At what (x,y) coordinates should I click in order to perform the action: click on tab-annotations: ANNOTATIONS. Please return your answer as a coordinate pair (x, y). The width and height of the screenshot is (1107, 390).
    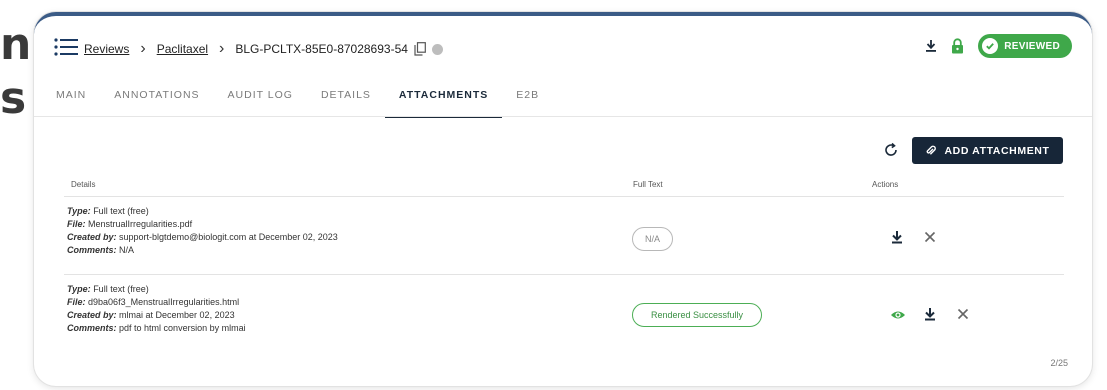
    Looking at the image, I should click on (156, 99).